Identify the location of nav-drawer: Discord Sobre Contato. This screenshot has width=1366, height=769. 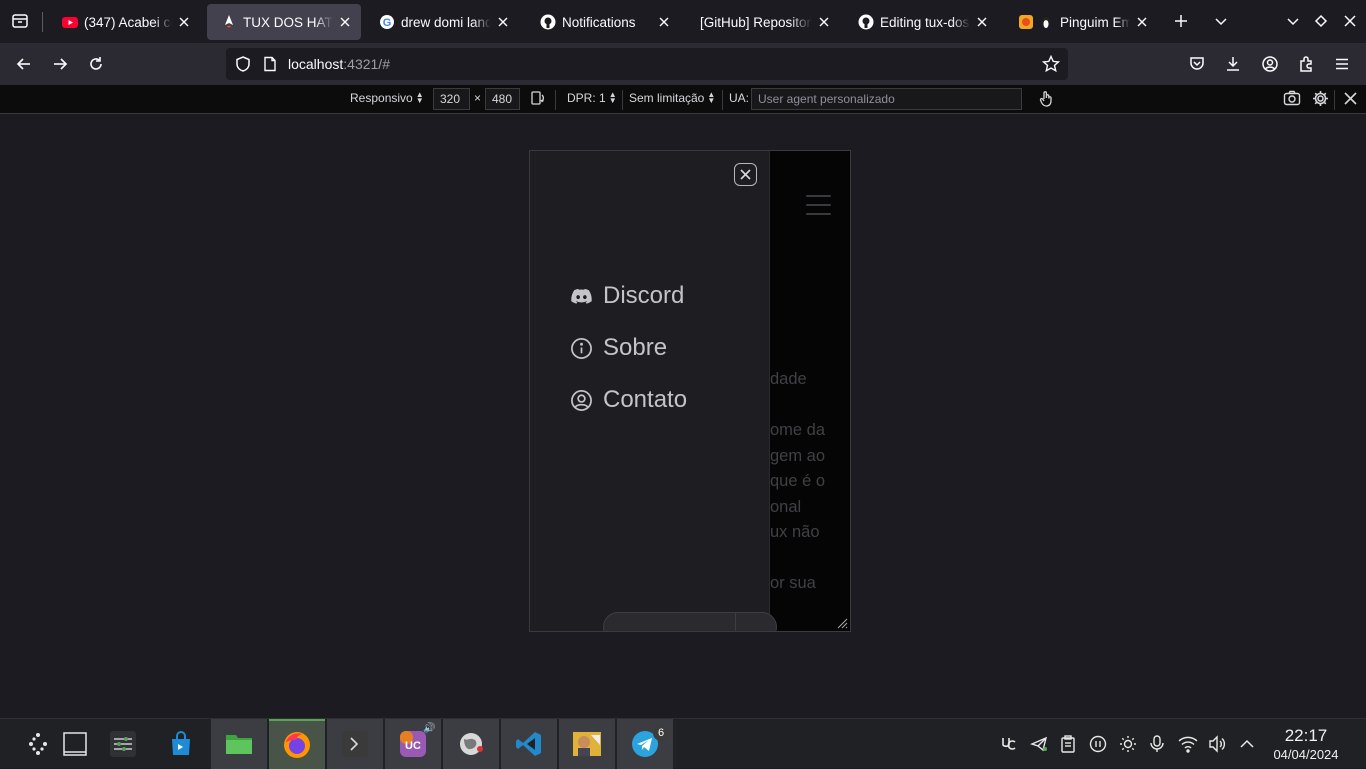
(650, 391).